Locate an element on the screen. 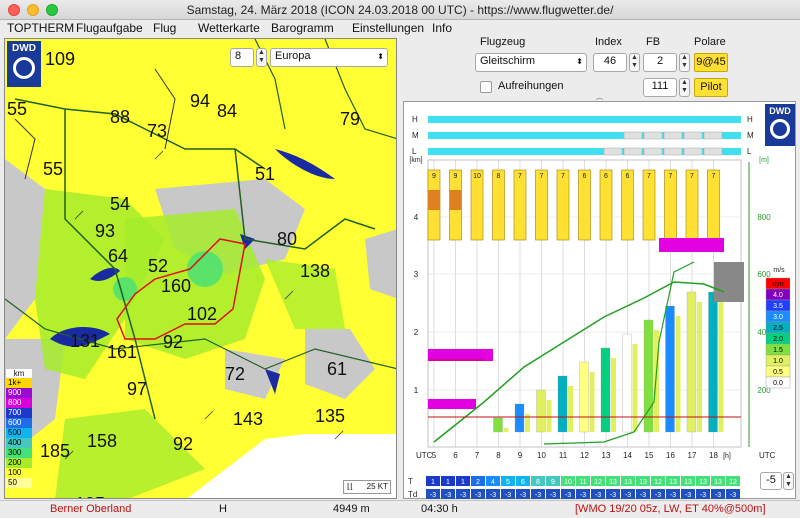  region-select-value: Europa is located at coordinates (293, 56).